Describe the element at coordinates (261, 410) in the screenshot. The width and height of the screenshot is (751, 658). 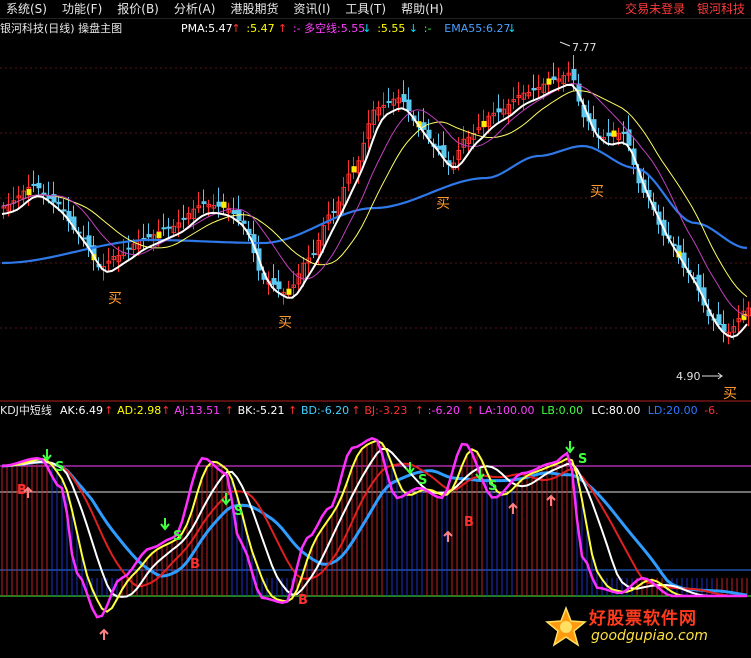
I see `indicator-3: BK:-5.21` at that location.